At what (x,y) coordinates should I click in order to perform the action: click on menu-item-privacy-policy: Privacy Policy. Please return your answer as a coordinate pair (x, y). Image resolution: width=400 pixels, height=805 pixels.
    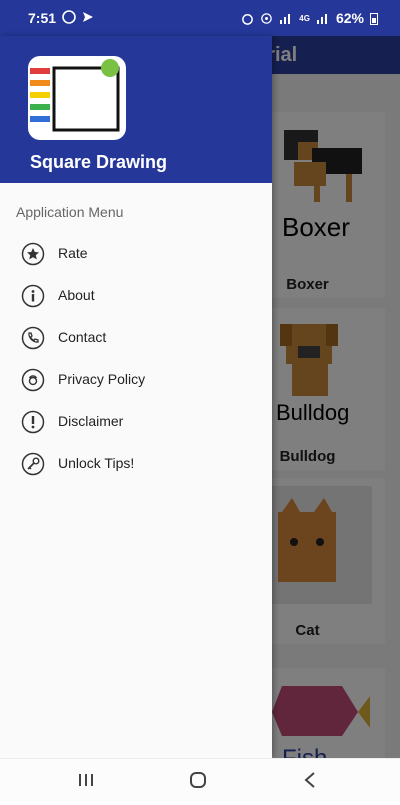
    Looking at the image, I should click on (136, 380).